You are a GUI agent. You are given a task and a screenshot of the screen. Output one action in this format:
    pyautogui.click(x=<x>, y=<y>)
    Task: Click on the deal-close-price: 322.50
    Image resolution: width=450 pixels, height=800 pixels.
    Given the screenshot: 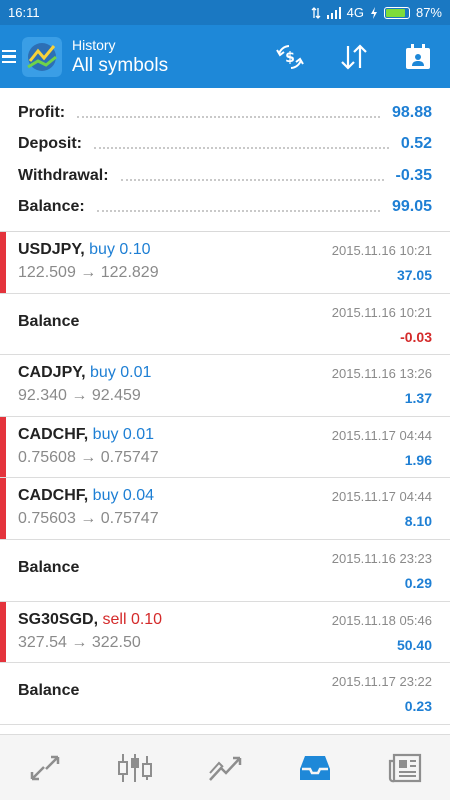 What is the action you would take?
    pyautogui.click(x=116, y=642)
    